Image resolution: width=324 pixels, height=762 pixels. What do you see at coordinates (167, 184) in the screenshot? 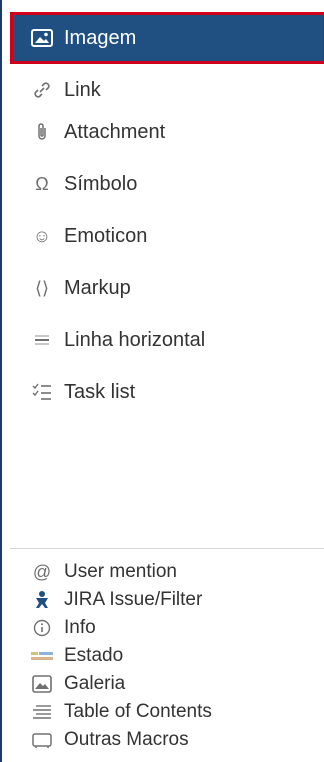
I see `menu-item-simbolo: Ω Símbolo` at bounding box center [167, 184].